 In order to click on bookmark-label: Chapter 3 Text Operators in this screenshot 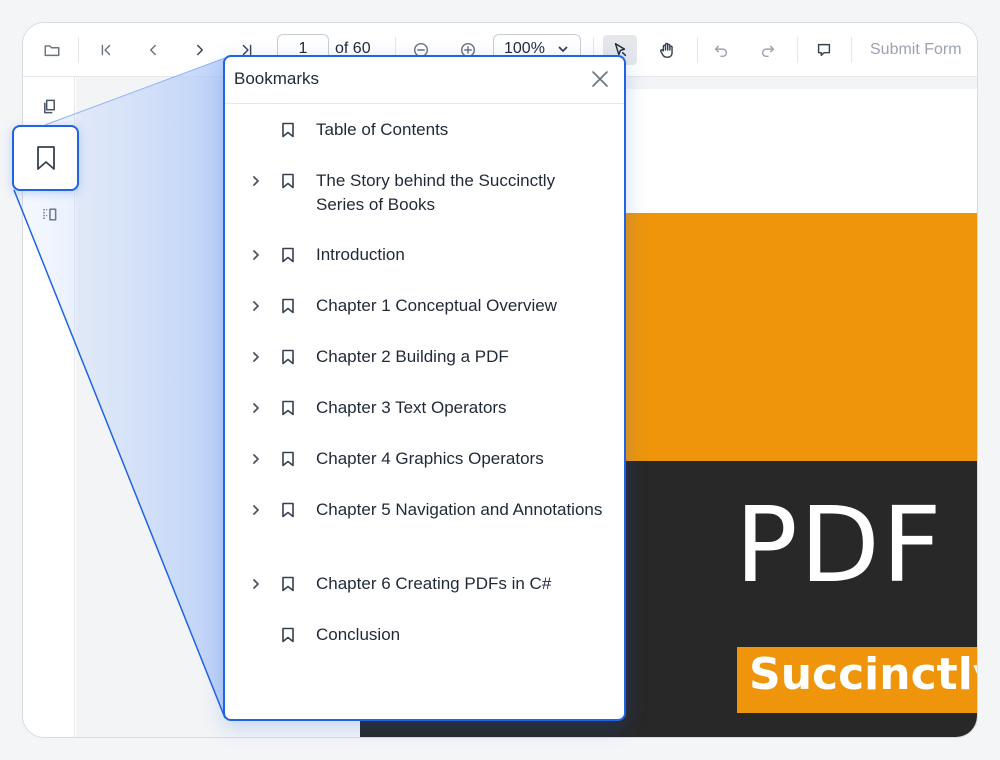, I will do `click(411, 407)`.